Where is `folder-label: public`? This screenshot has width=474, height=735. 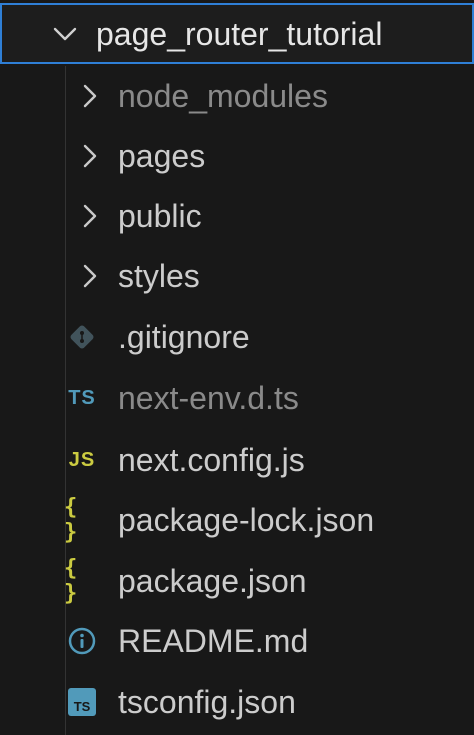
folder-label: public is located at coordinates (160, 216).